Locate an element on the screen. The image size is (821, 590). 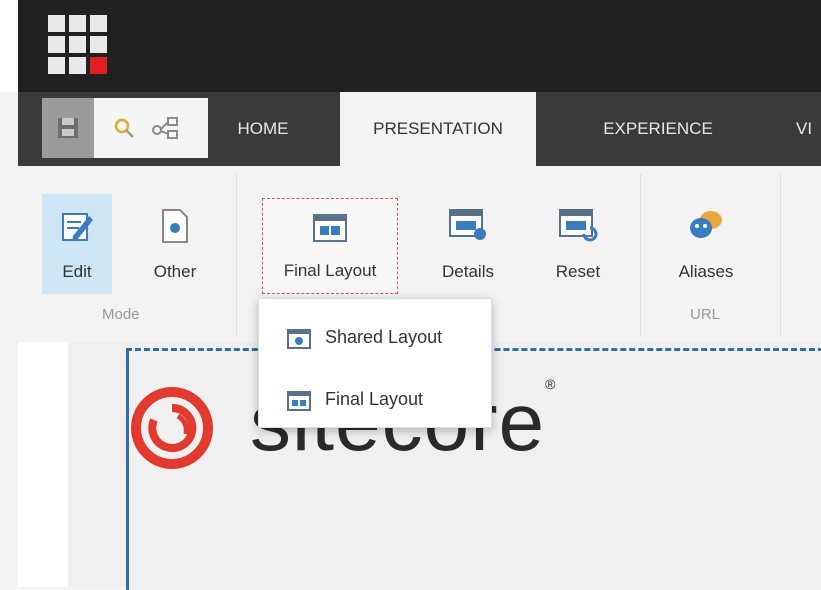
tab-presentation: PRESENTATION is located at coordinates (438, 129).